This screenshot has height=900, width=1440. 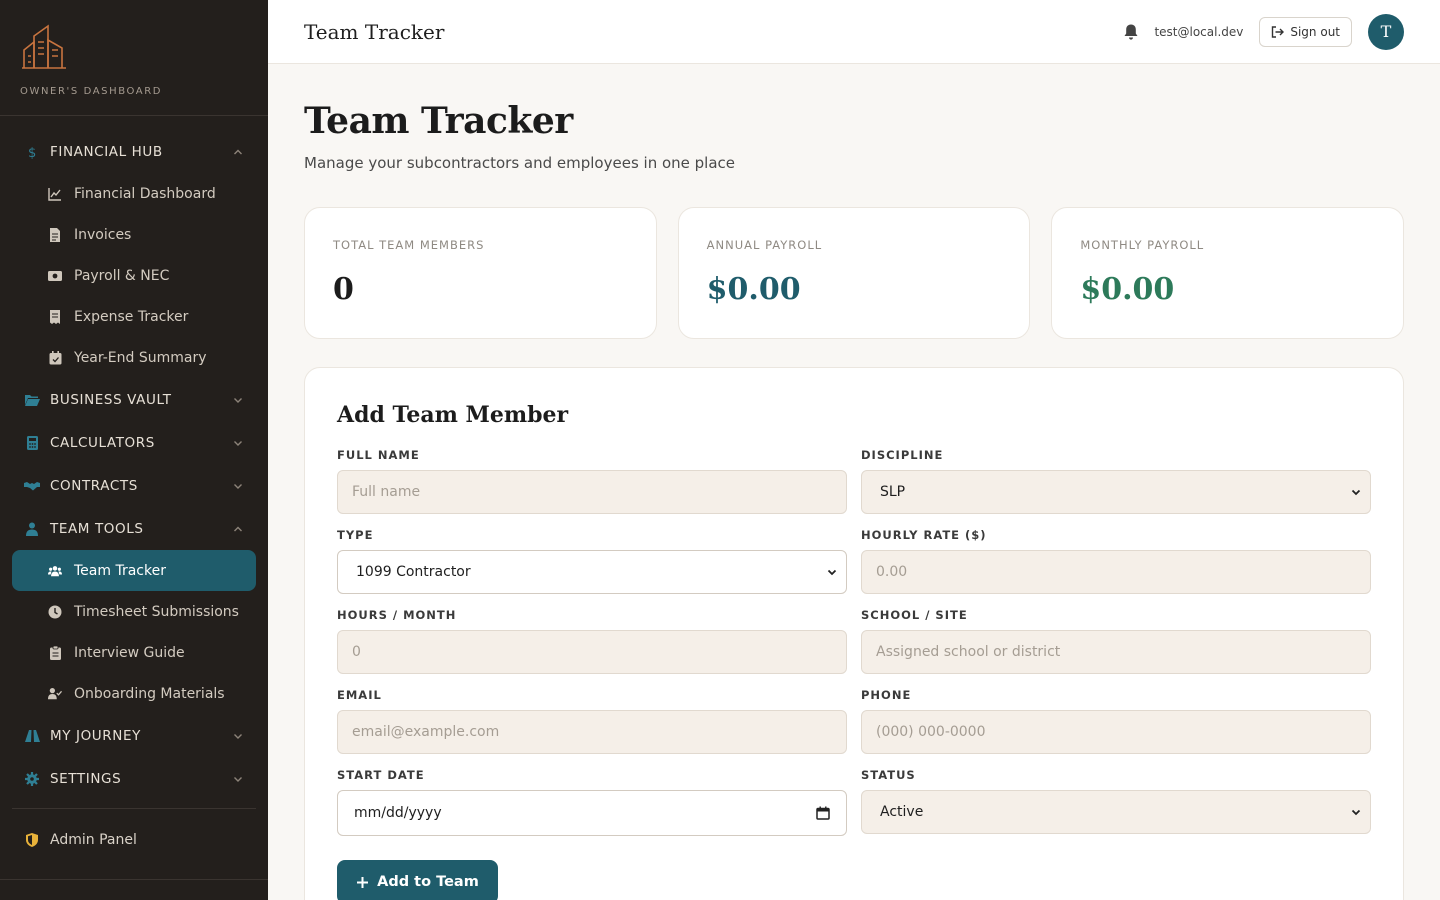 What do you see at coordinates (134, 879) in the screenshot?
I see `sidebar-bottom-divider` at bounding box center [134, 879].